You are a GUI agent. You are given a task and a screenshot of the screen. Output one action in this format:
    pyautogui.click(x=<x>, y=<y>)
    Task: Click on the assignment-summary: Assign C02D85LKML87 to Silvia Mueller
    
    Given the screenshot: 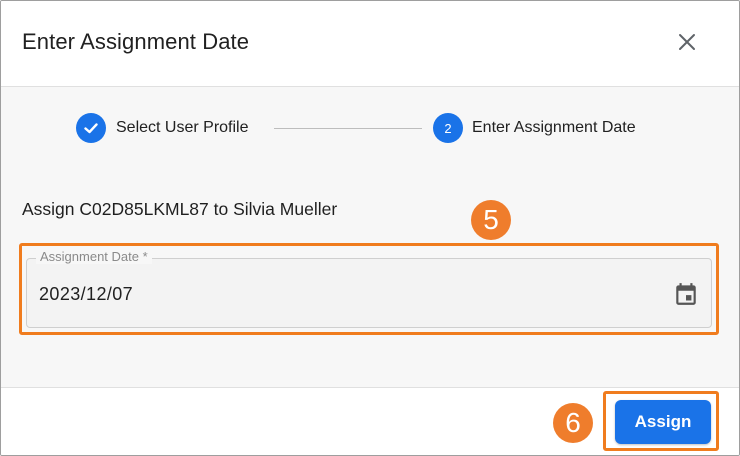 What is the action you would take?
    pyautogui.click(x=180, y=209)
    